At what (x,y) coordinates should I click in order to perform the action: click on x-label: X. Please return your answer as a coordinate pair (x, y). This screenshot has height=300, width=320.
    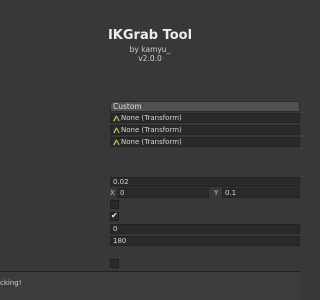
    Looking at the image, I should click on (112, 193).